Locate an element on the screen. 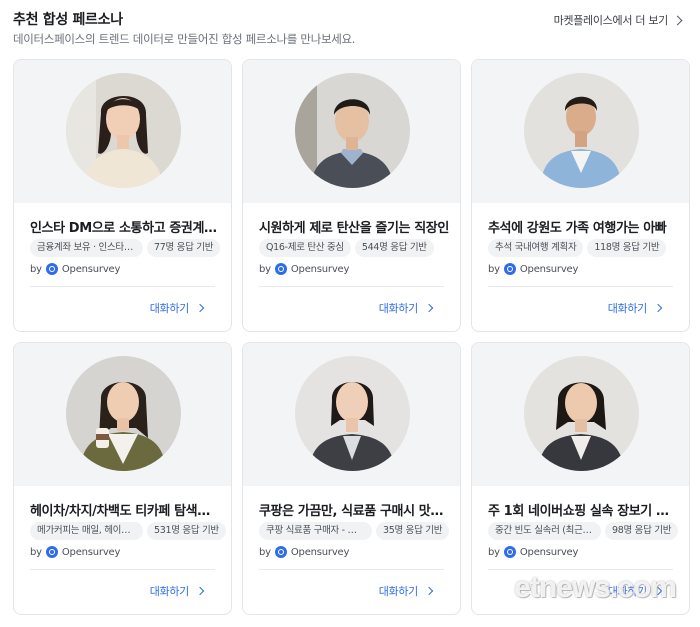  persona-response-tag: 544명 응답 기반 is located at coordinates (394, 248).